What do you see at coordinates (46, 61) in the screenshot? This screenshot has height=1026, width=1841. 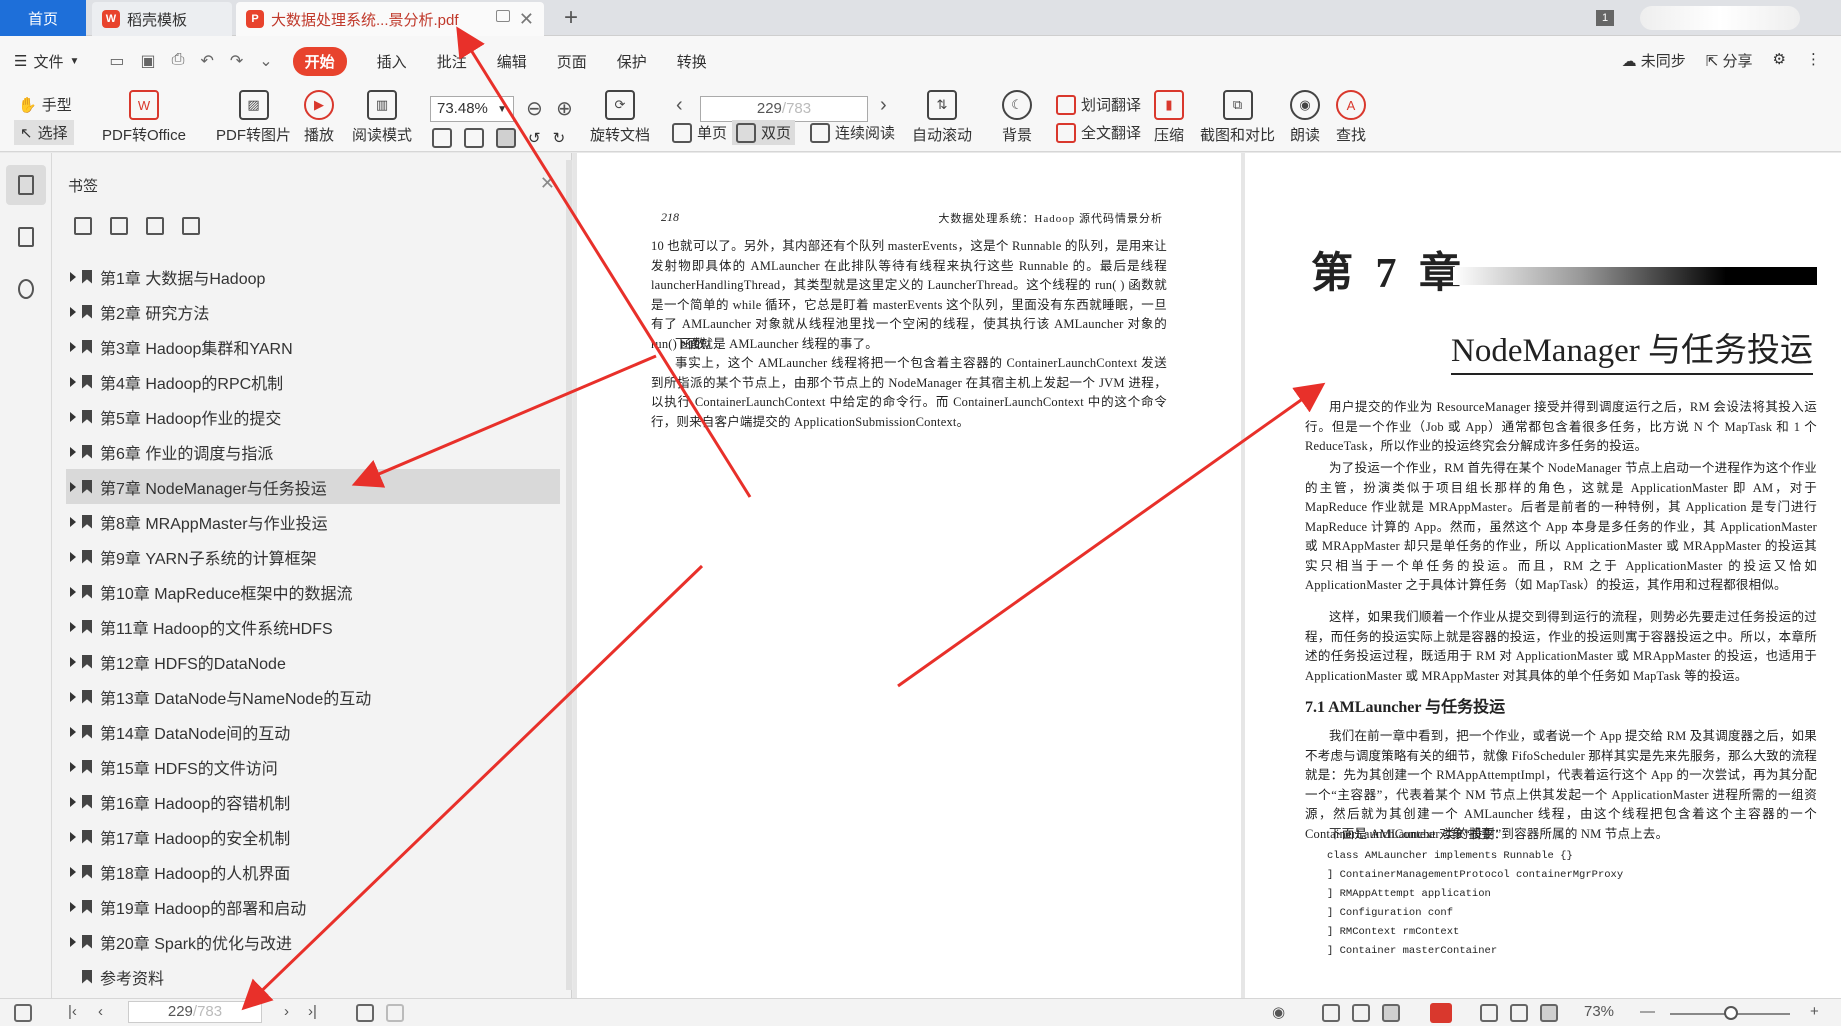 I see `file-menu: ☰ 文件 ▼` at bounding box center [46, 61].